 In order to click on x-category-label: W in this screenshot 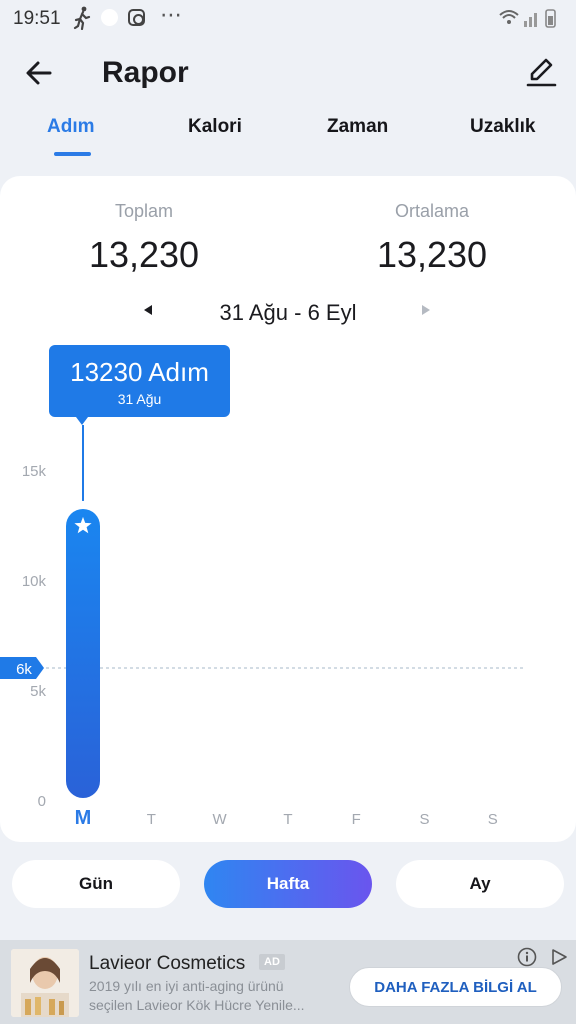, I will do `click(220, 819)`.